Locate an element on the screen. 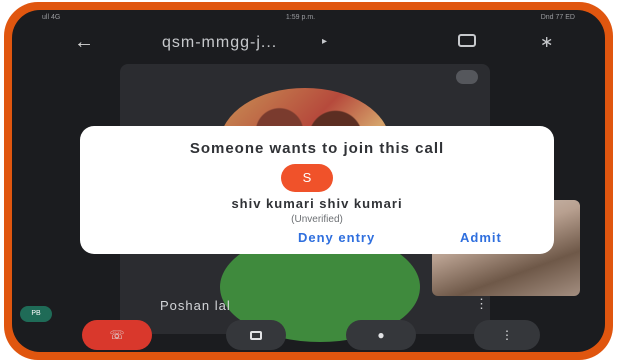 The width and height of the screenshot is (617, 362). more-actions-button: ⋮ is located at coordinates (507, 335).